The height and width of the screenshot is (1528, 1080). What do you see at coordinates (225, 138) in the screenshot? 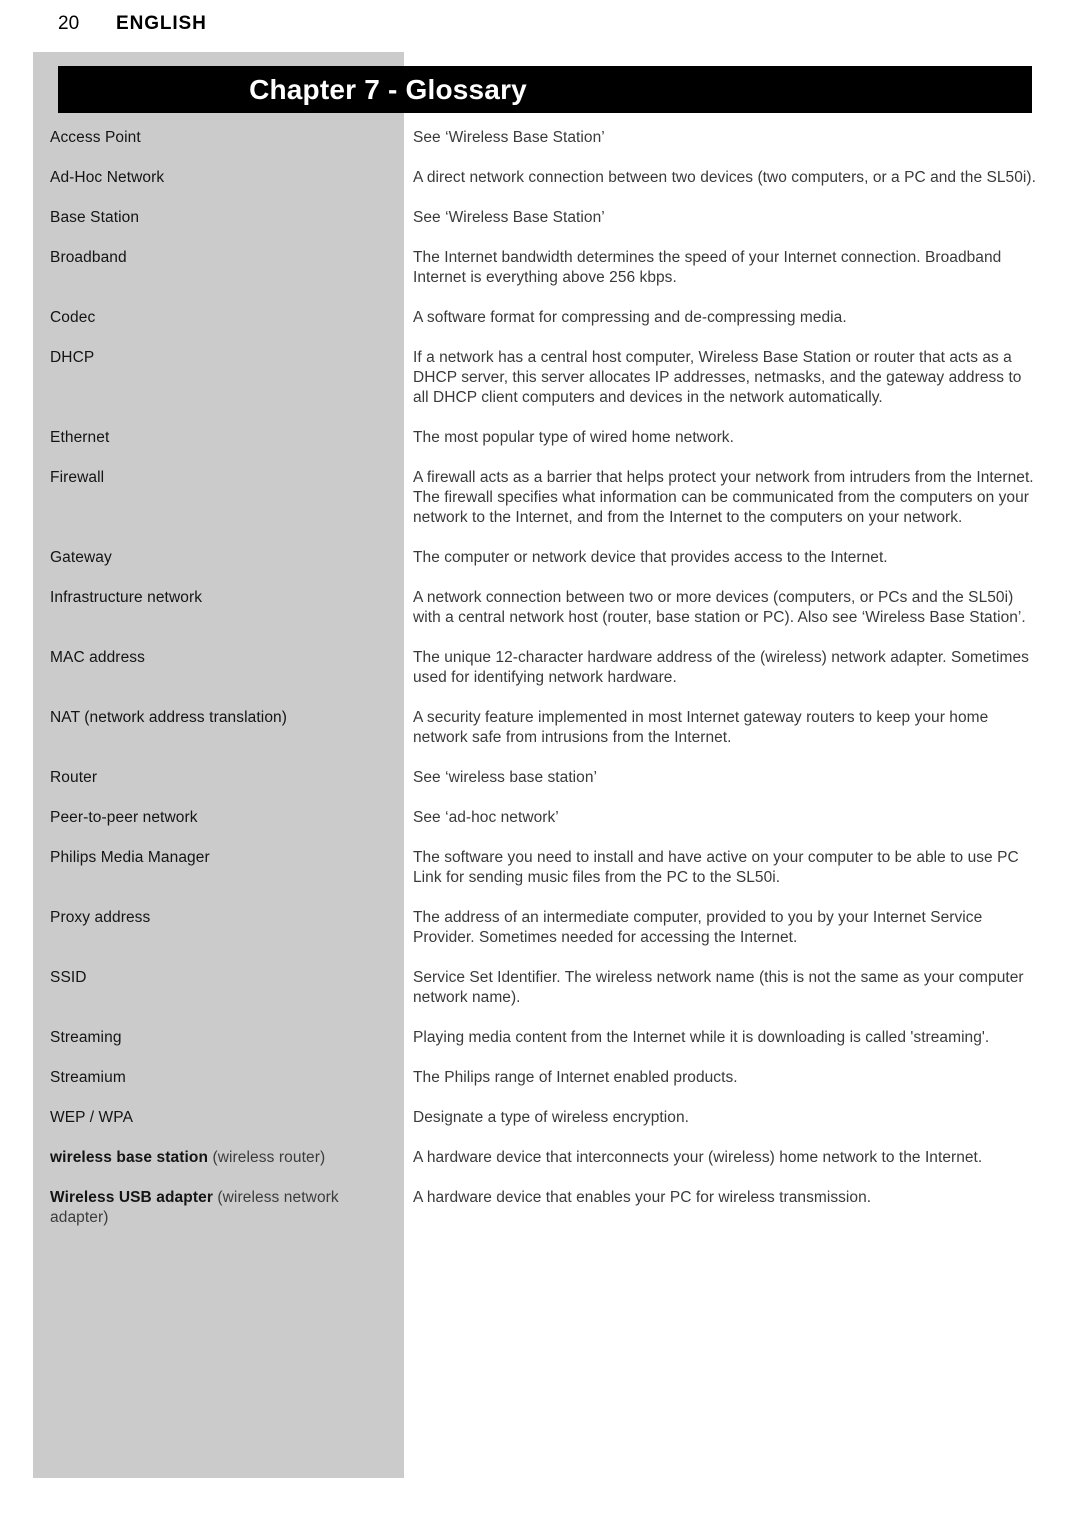
I see `glossary-term: Access Point` at bounding box center [225, 138].